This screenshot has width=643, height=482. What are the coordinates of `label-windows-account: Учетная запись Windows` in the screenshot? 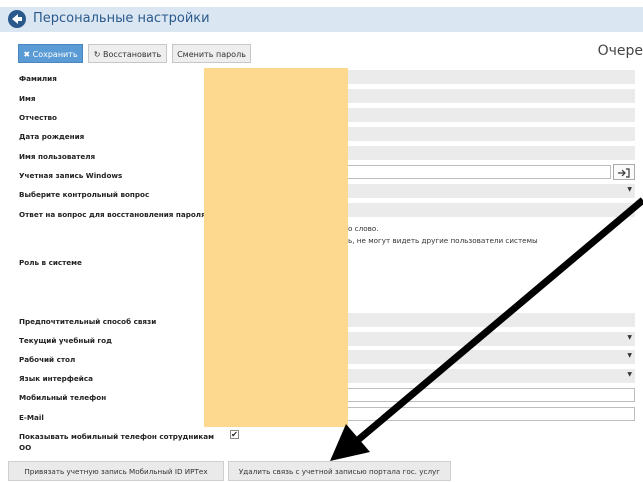 It's located at (71, 175).